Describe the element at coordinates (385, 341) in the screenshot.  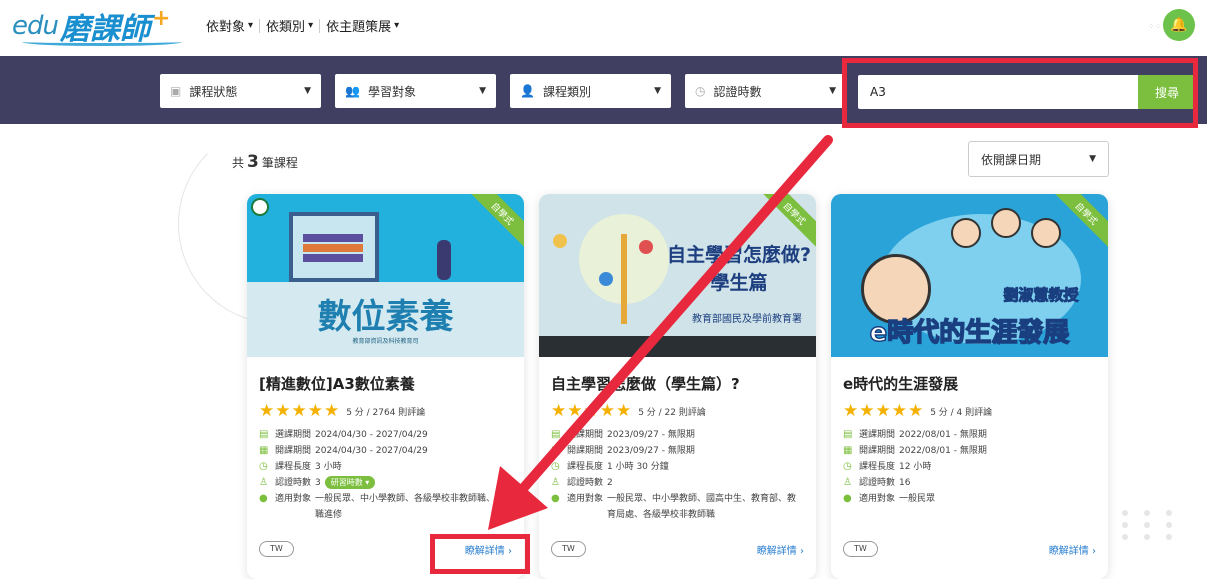
I see `cover-subtitle: 教育部資訊及科技教育司` at that location.